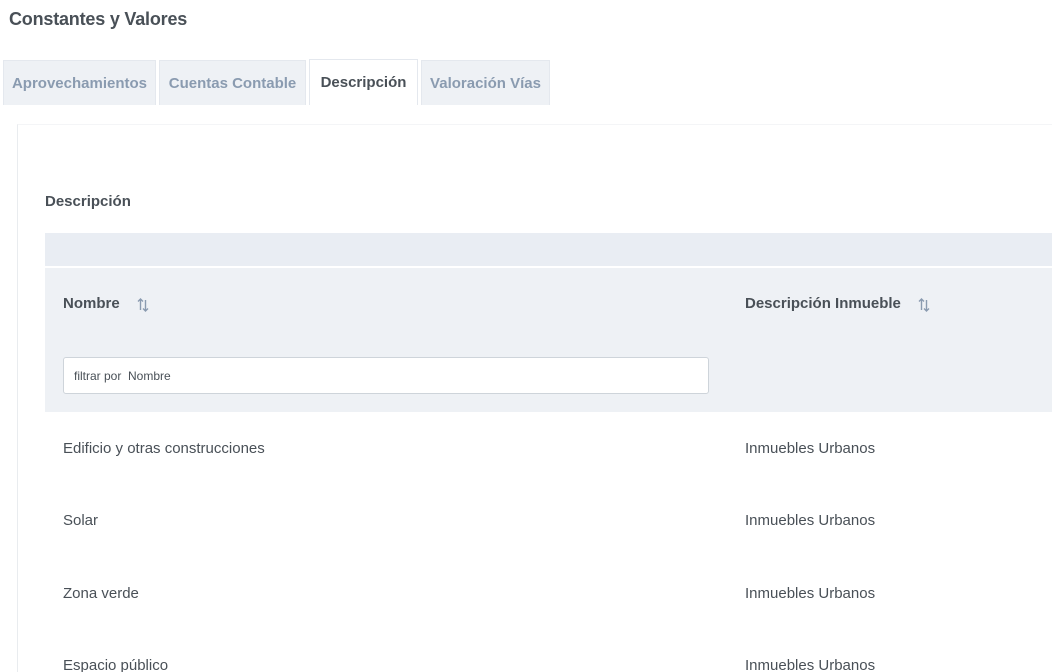  Describe the element at coordinates (101, 593) in the screenshot. I see `cell-nombre: Zona verde` at that location.